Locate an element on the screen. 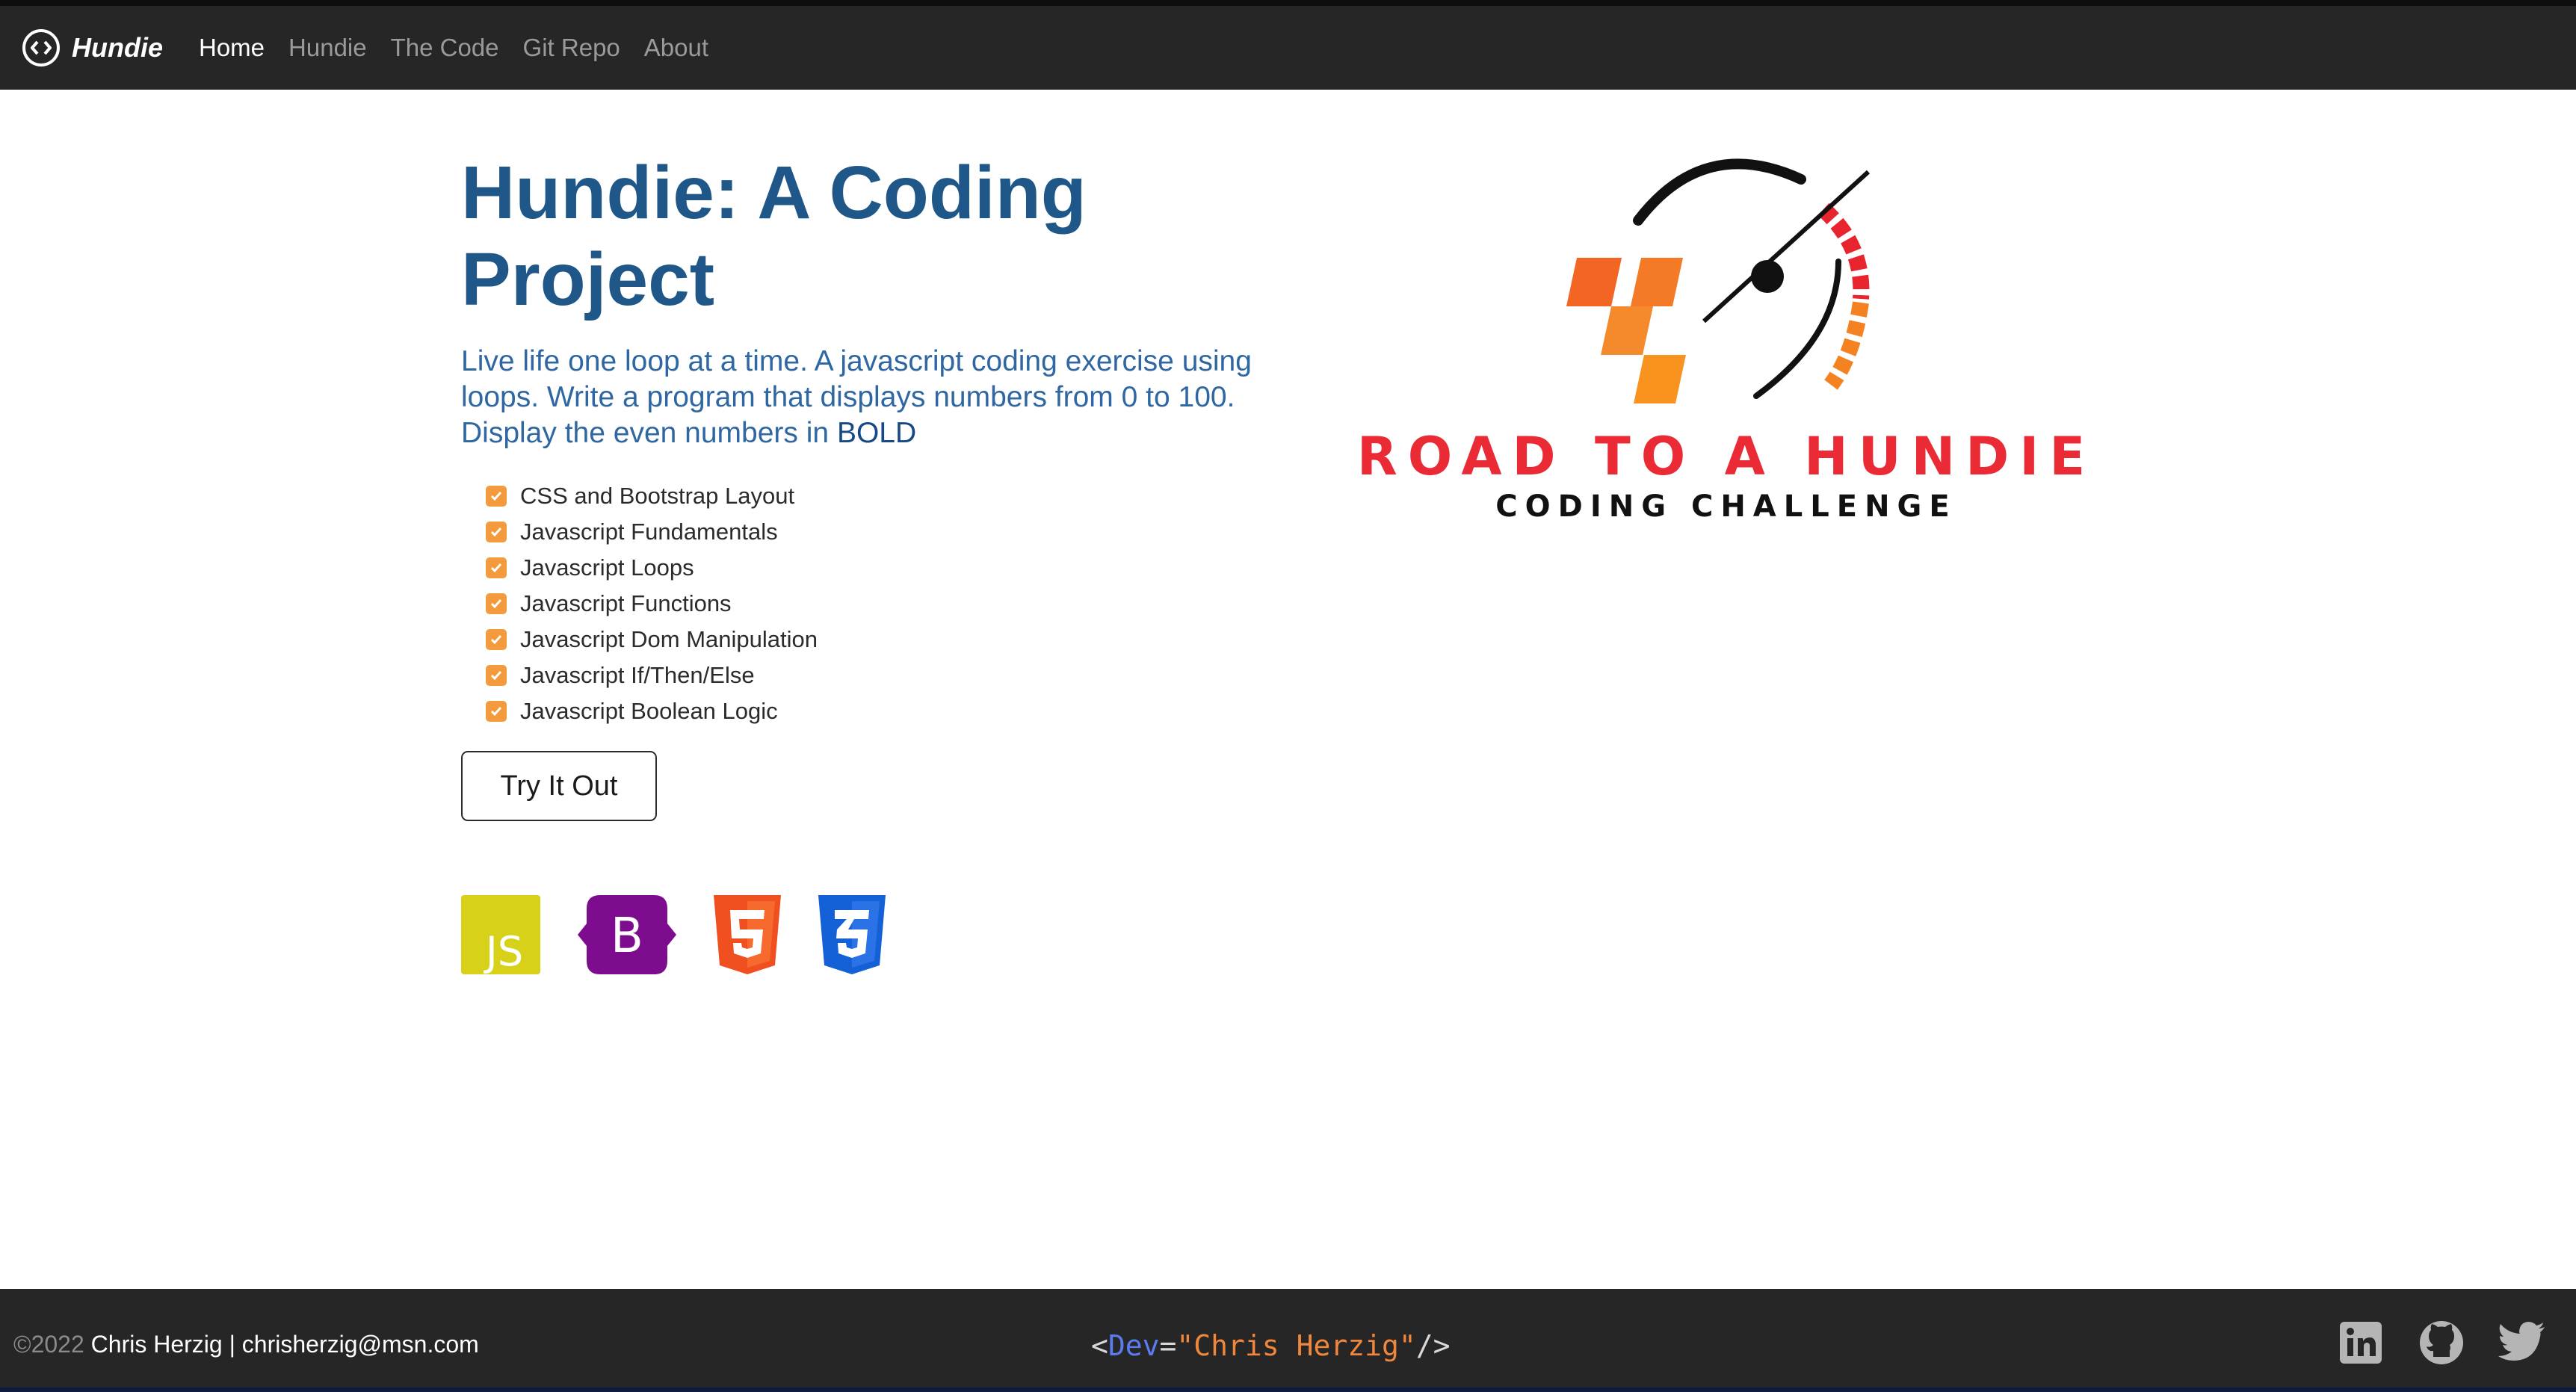 The width and height of the screenshot is (2576, 1392). html5-icon is located at coordinates (748, 936).